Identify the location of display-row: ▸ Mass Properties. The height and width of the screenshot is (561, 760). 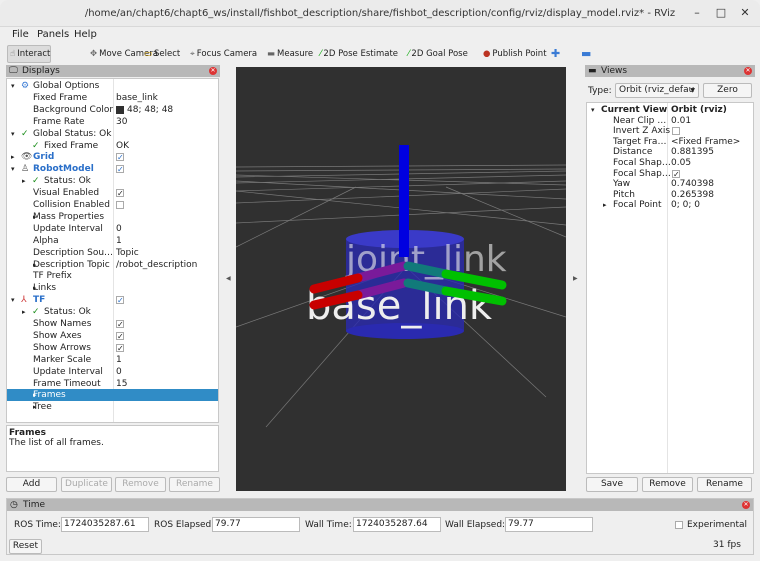
(112, 217).